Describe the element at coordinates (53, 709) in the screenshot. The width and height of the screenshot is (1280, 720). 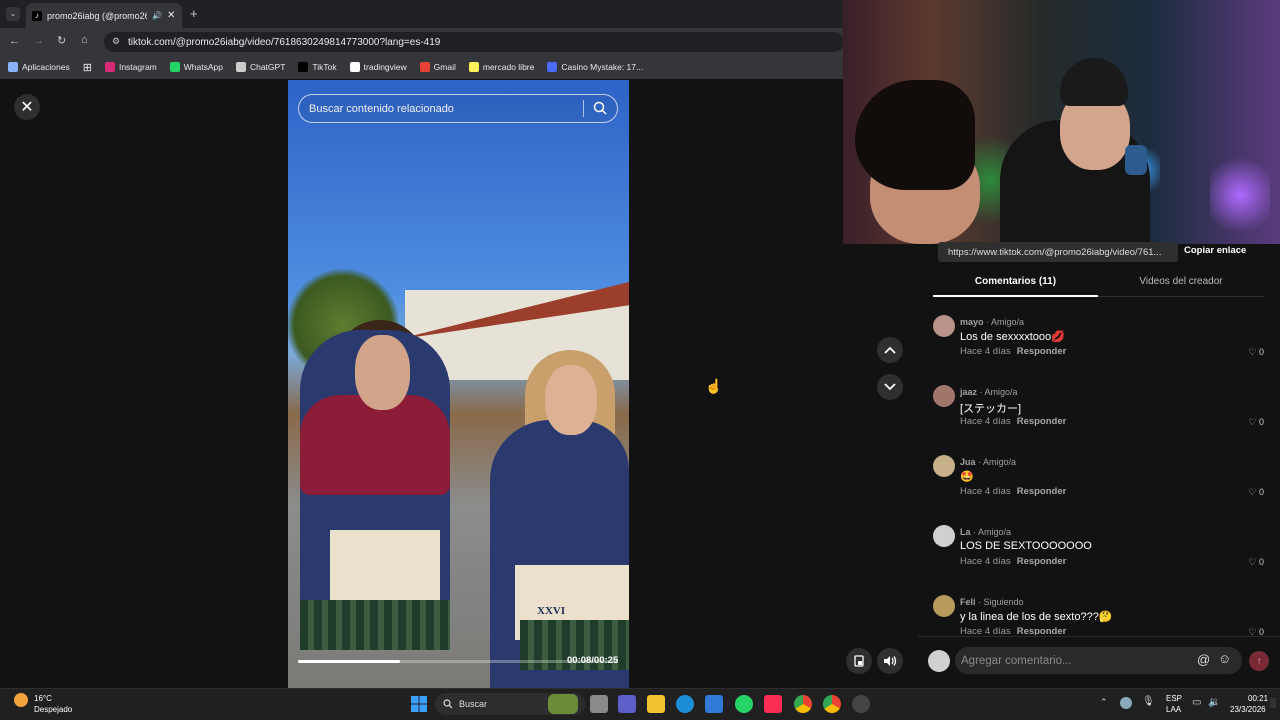
I see `weather-desc: Despejado` at that location.